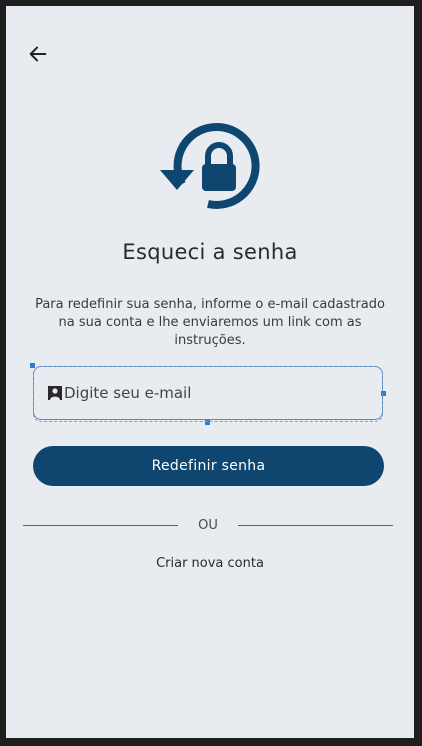 The image size is (422, 746). I want to click on email-field, so click(208, 394).